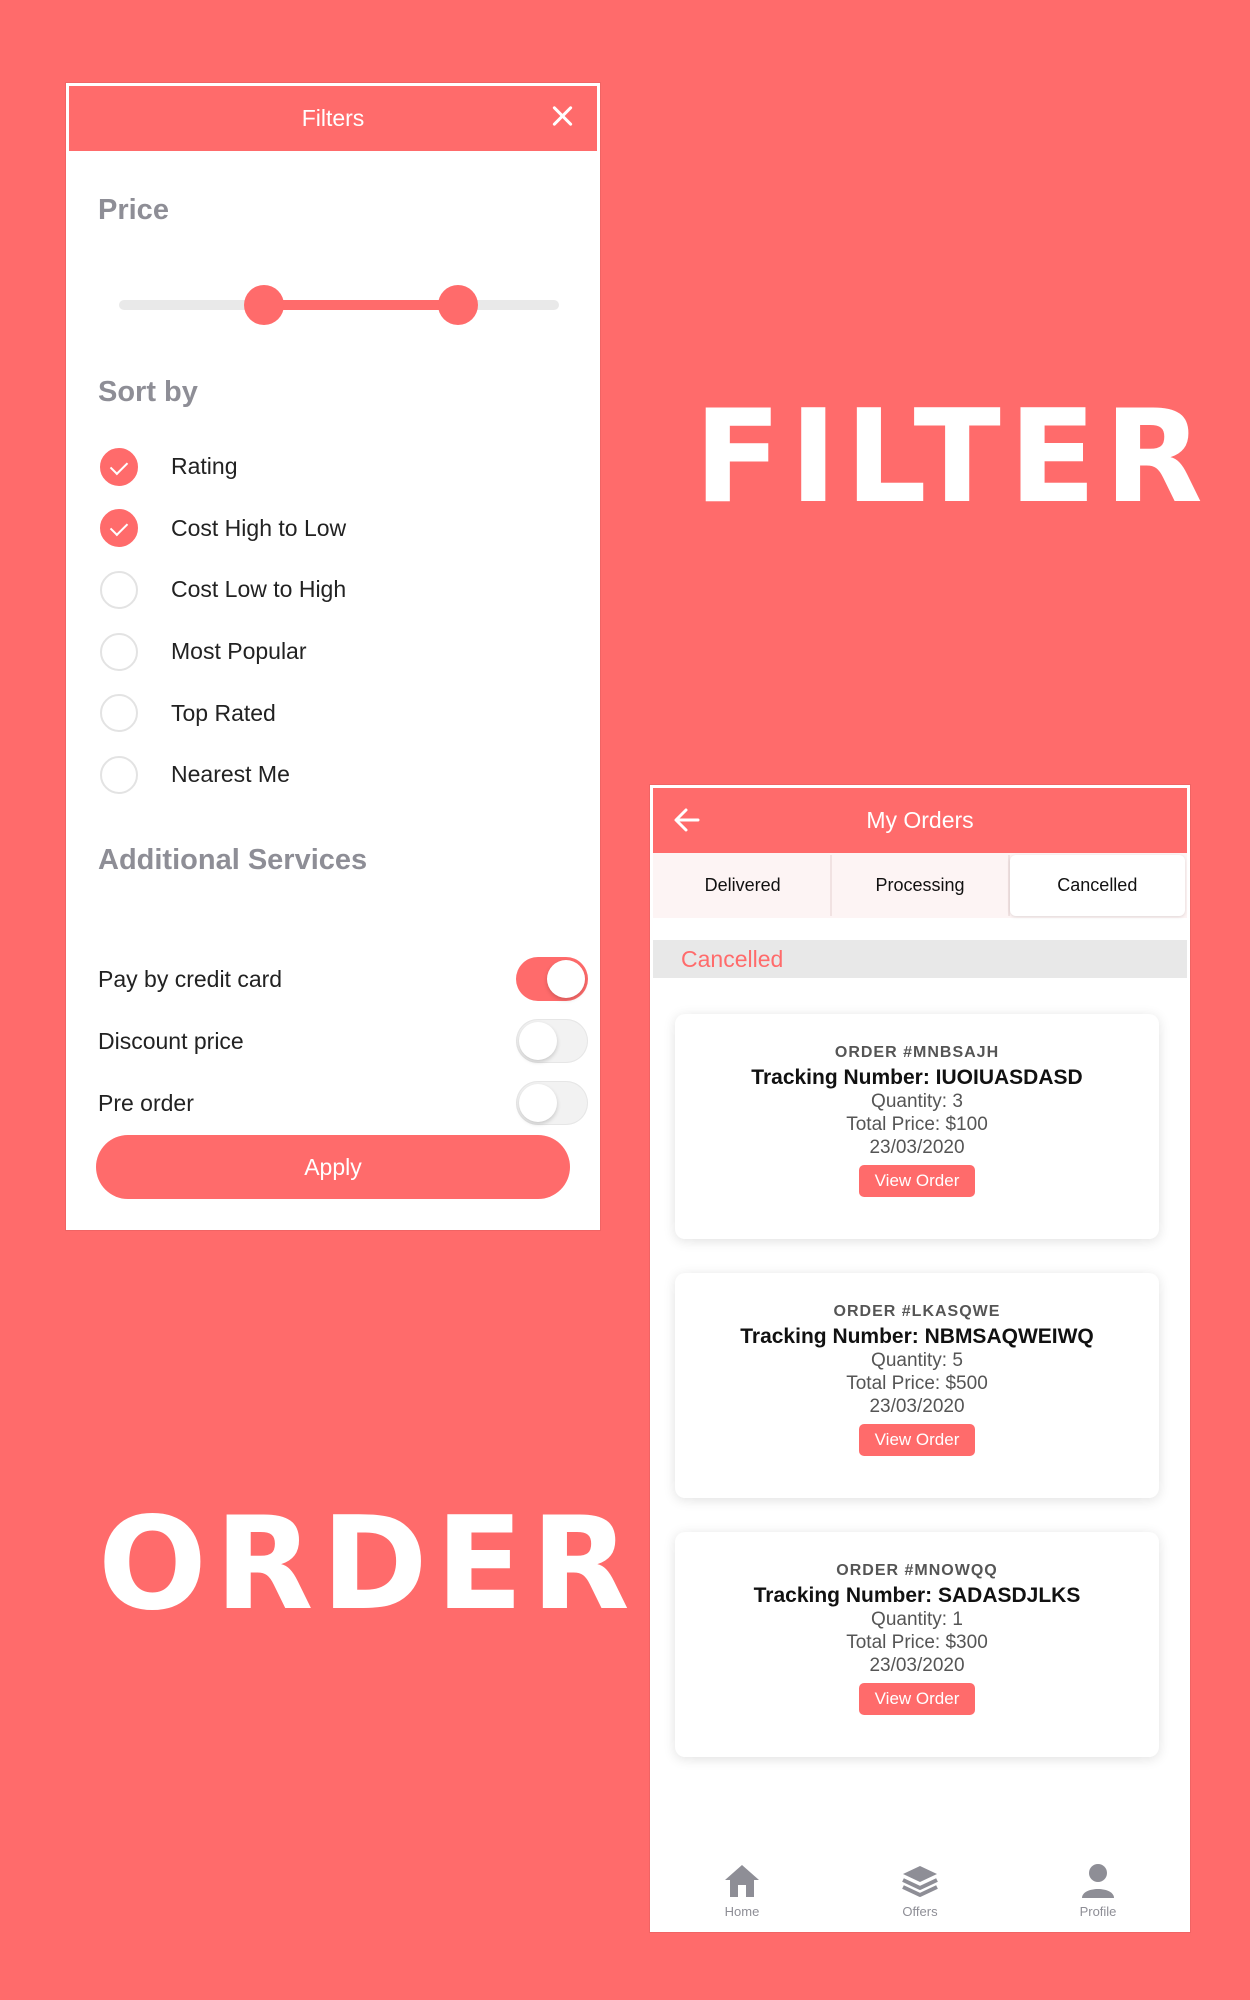 The height and width of the screenshot is (2000, 1250). I want to click on service-label: Pay by credit card, so click(190, 978).